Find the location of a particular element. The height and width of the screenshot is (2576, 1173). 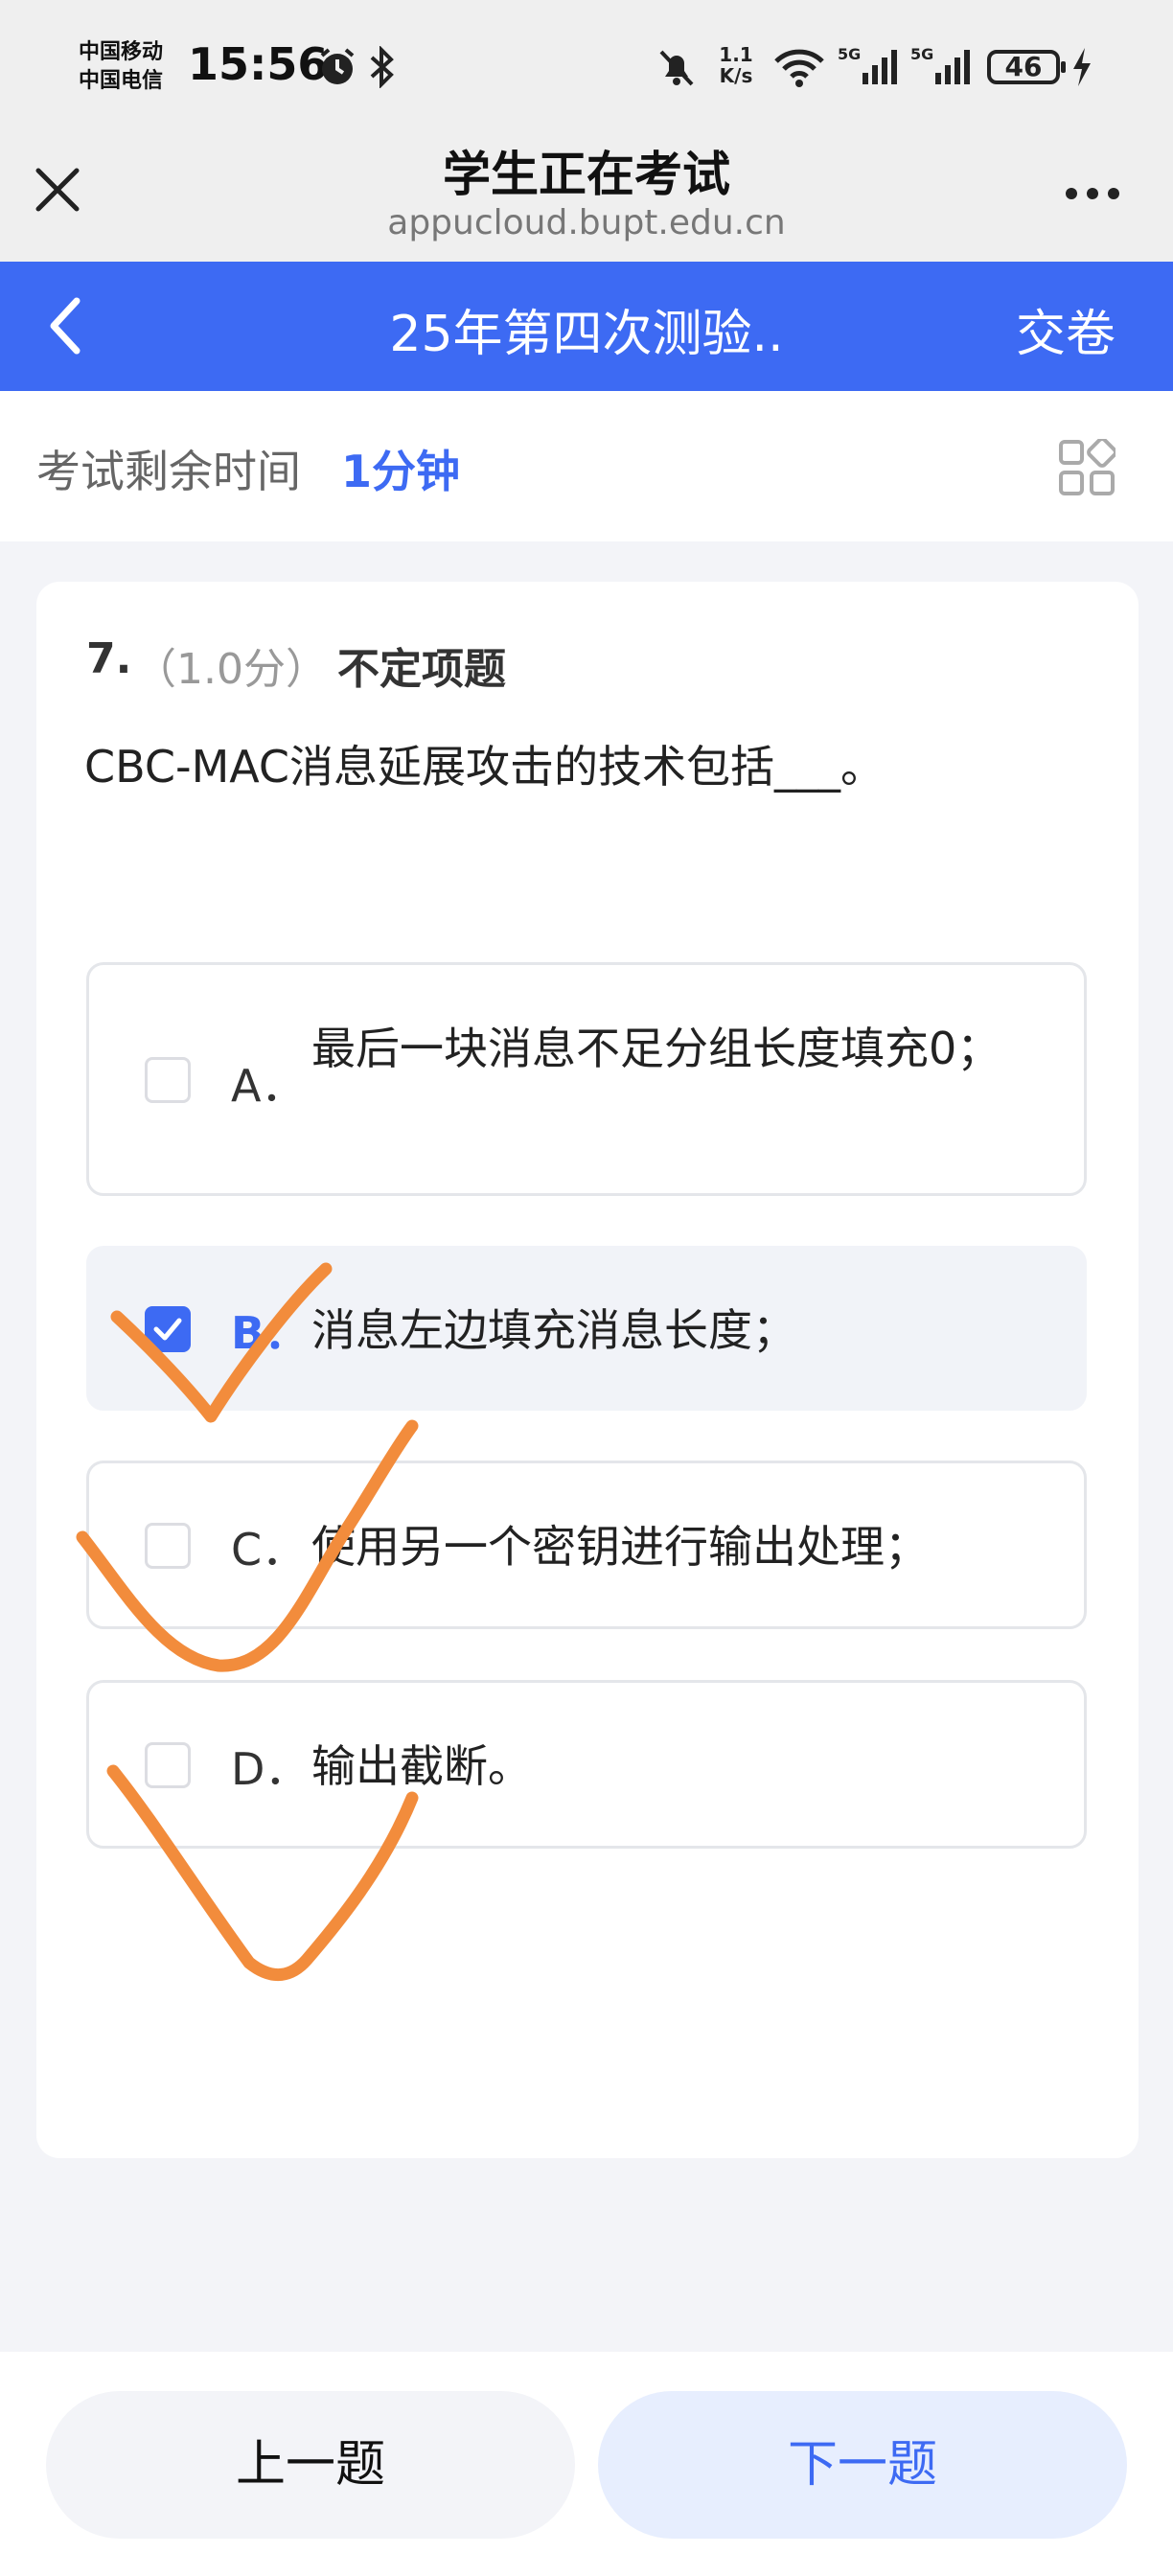

option-c-letter: C． is located at coordinates (269, 1550).